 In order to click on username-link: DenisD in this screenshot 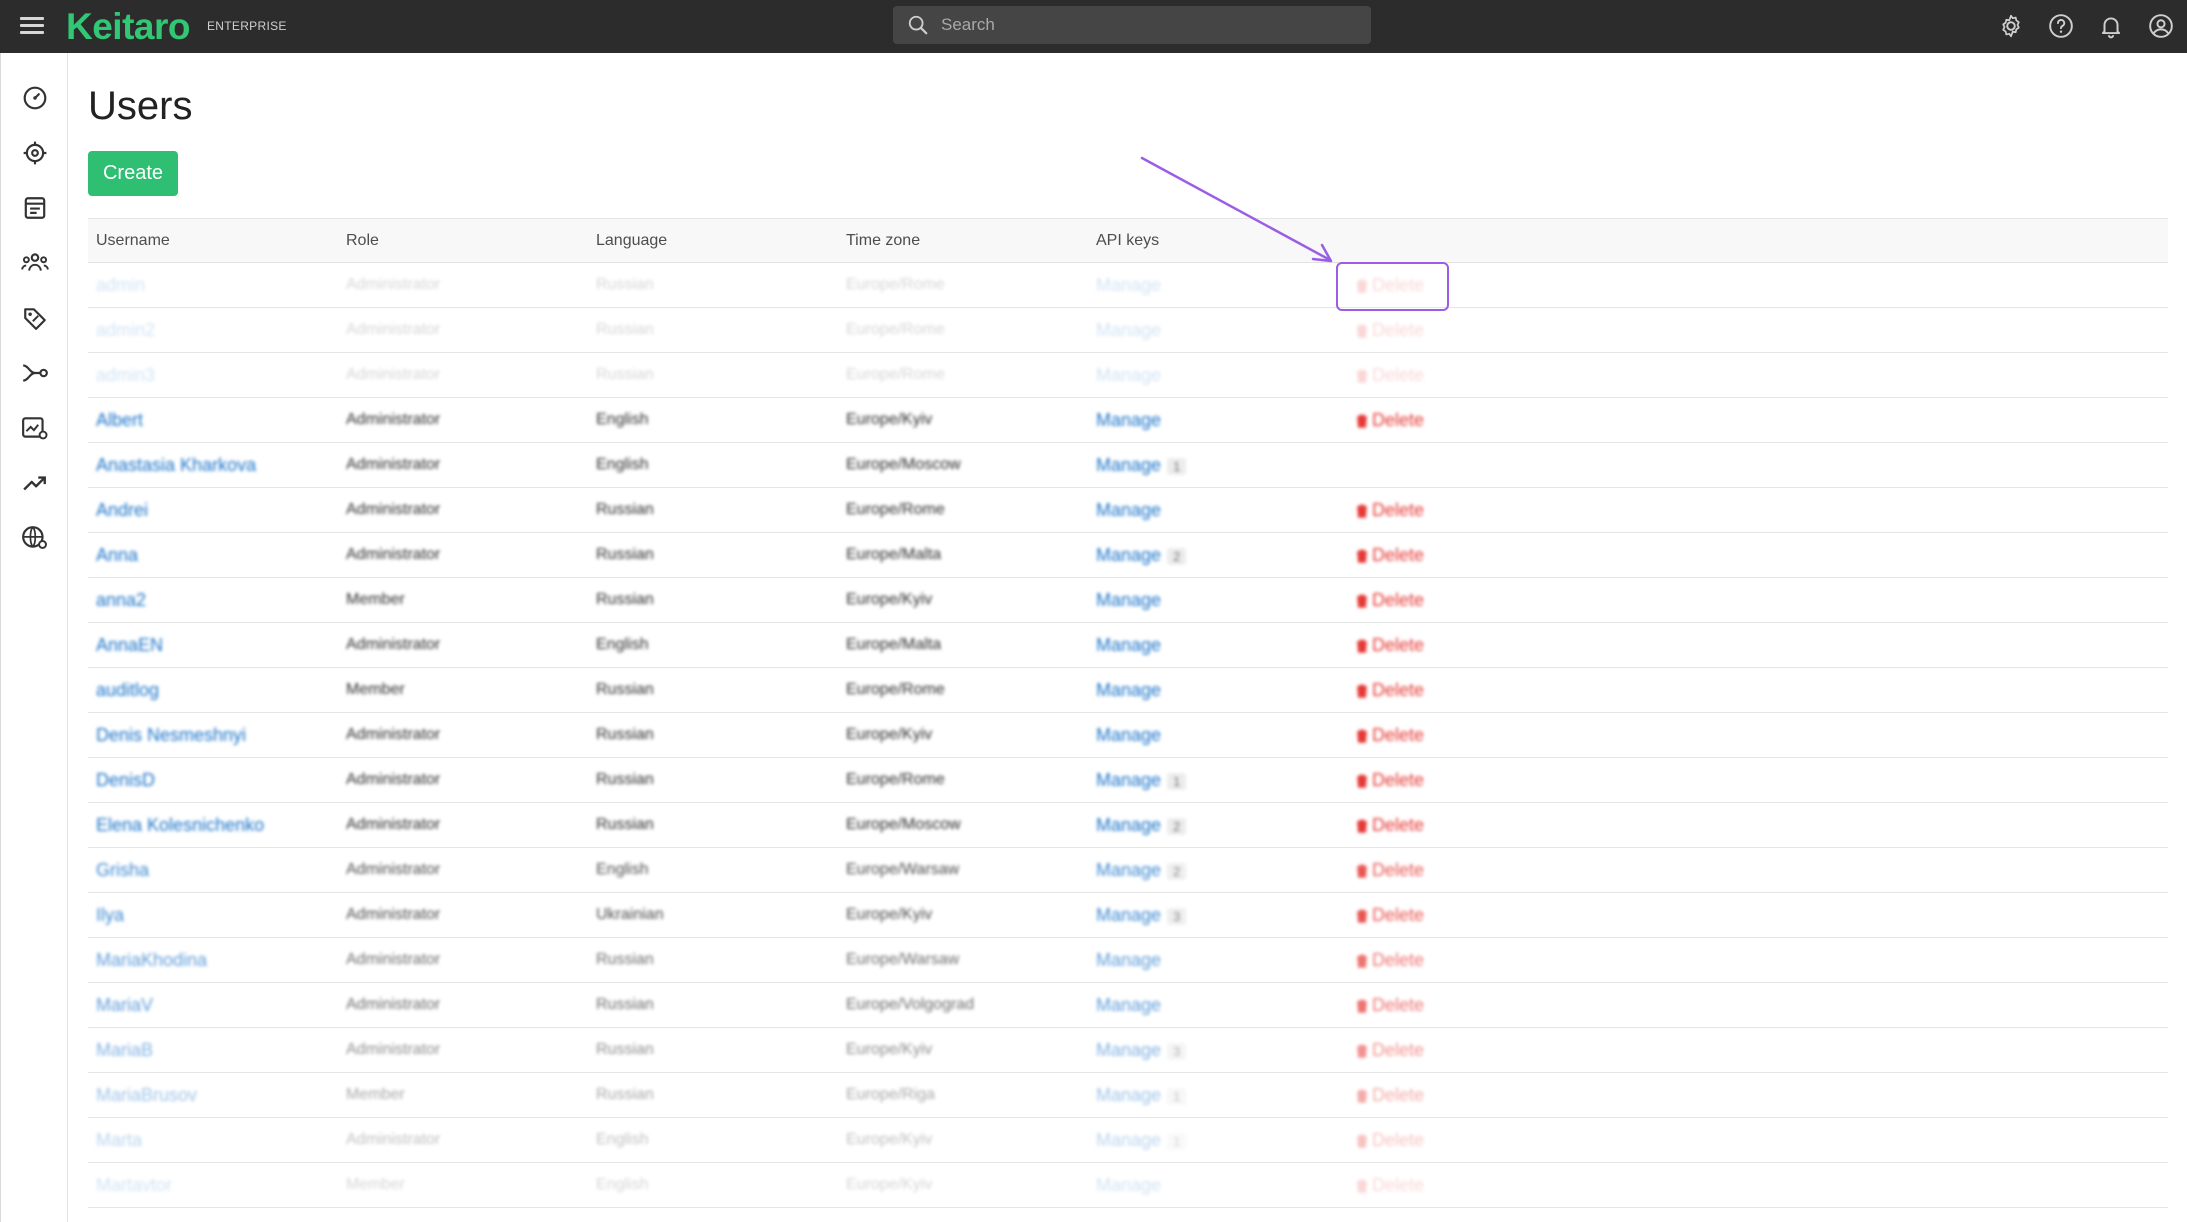, I will do `click(125, 780)`.